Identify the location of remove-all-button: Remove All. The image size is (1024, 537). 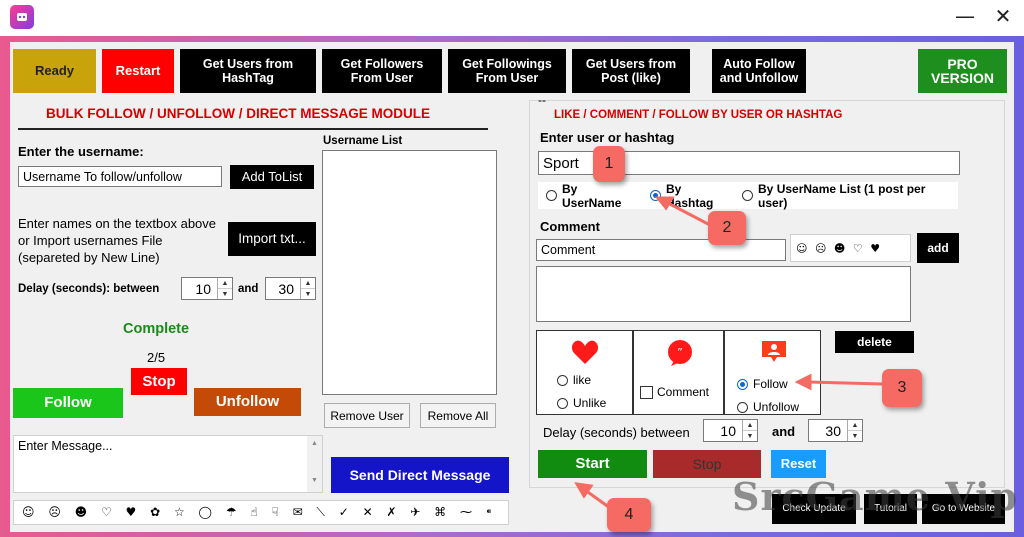
(458, 415).